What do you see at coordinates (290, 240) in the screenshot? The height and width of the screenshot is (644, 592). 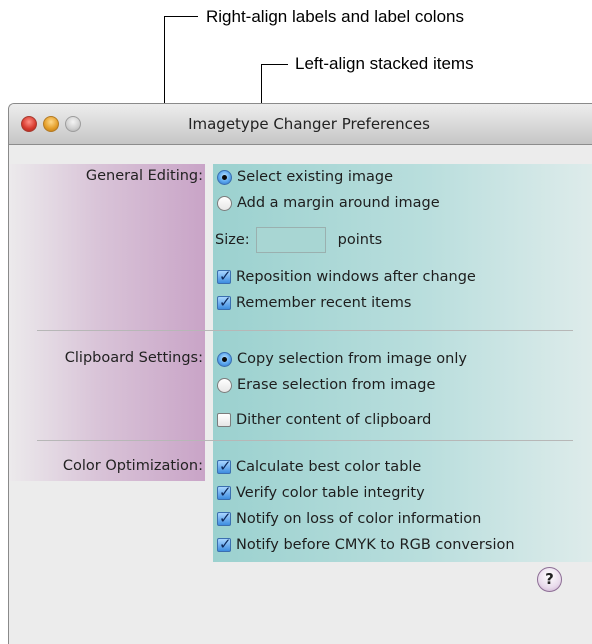 I see `size-input` at bounding box center [290, 240].